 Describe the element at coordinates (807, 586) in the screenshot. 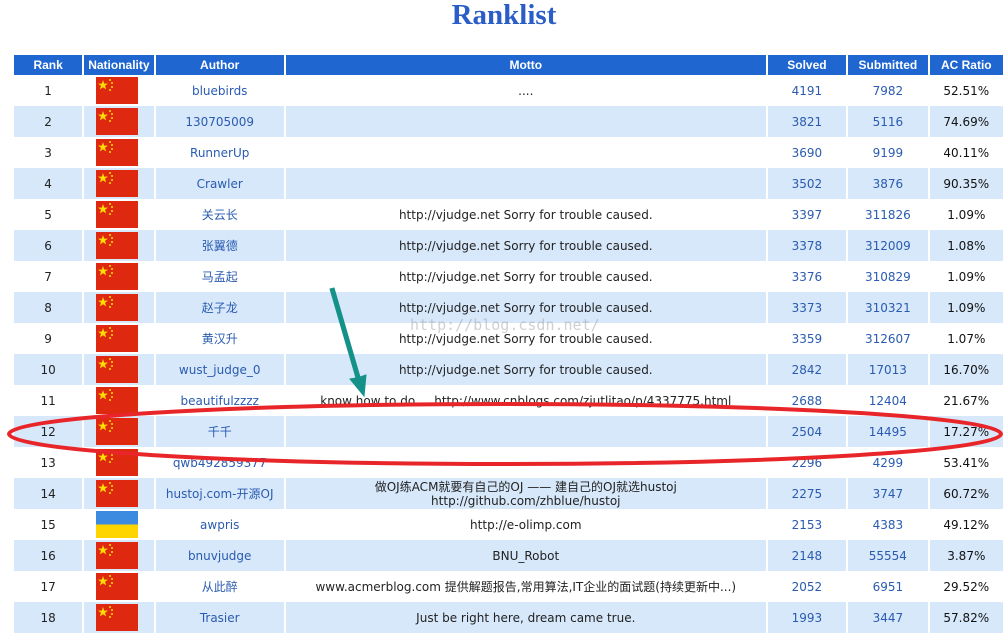

I see `solved-link: 2052` at that location.